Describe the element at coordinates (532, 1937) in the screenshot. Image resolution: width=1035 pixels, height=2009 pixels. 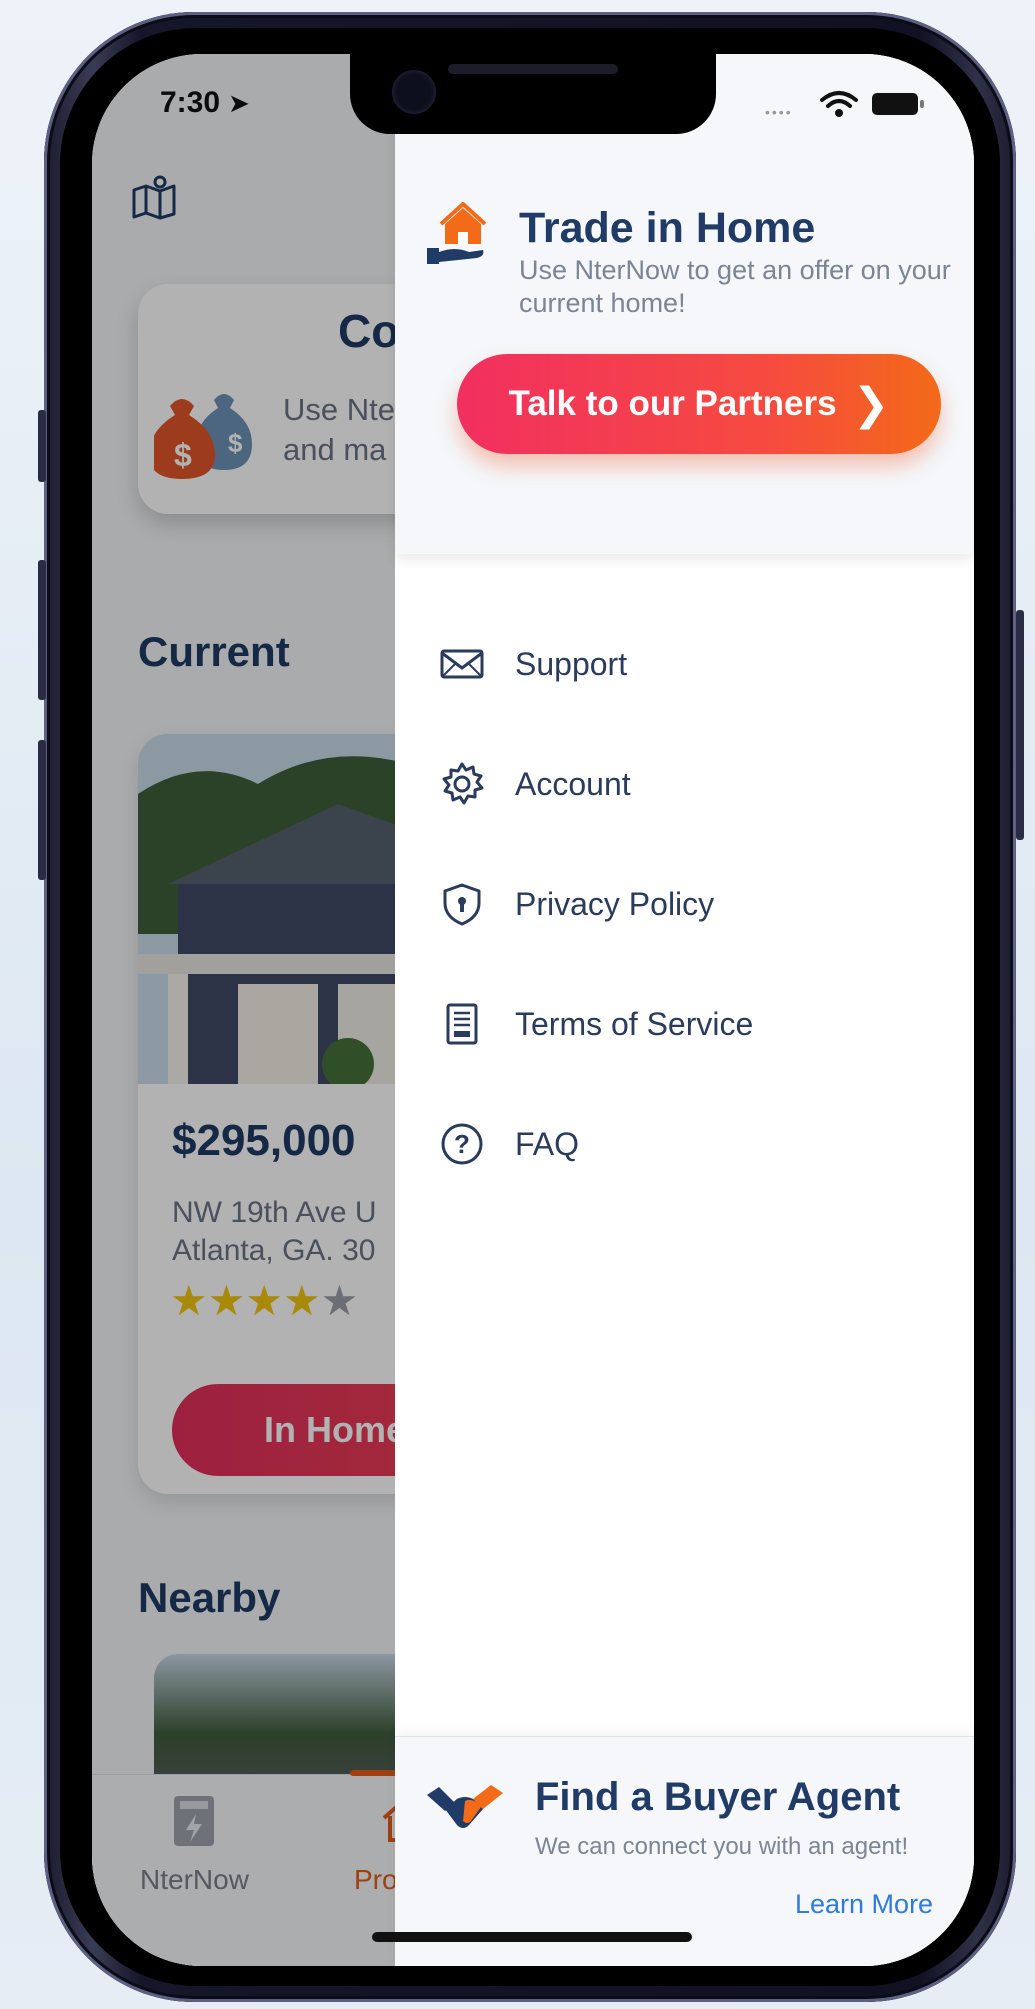
I see `home-indicator` at that location.